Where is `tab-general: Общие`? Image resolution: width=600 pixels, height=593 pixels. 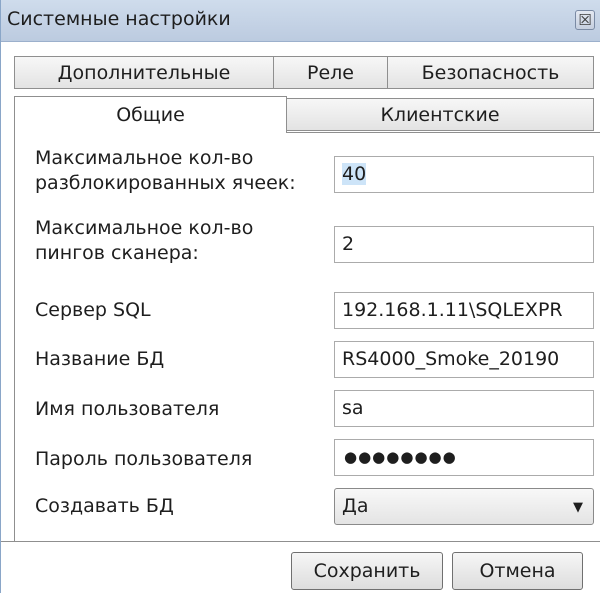 tab-general: Общие is located at coordinates (150, 114).